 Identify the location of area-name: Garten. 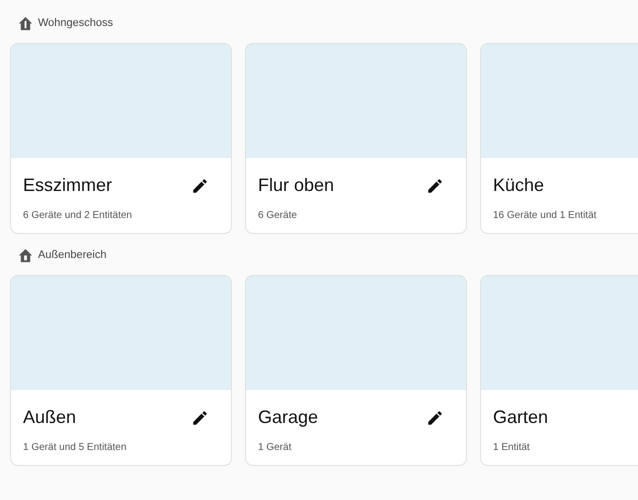
(520, 417).